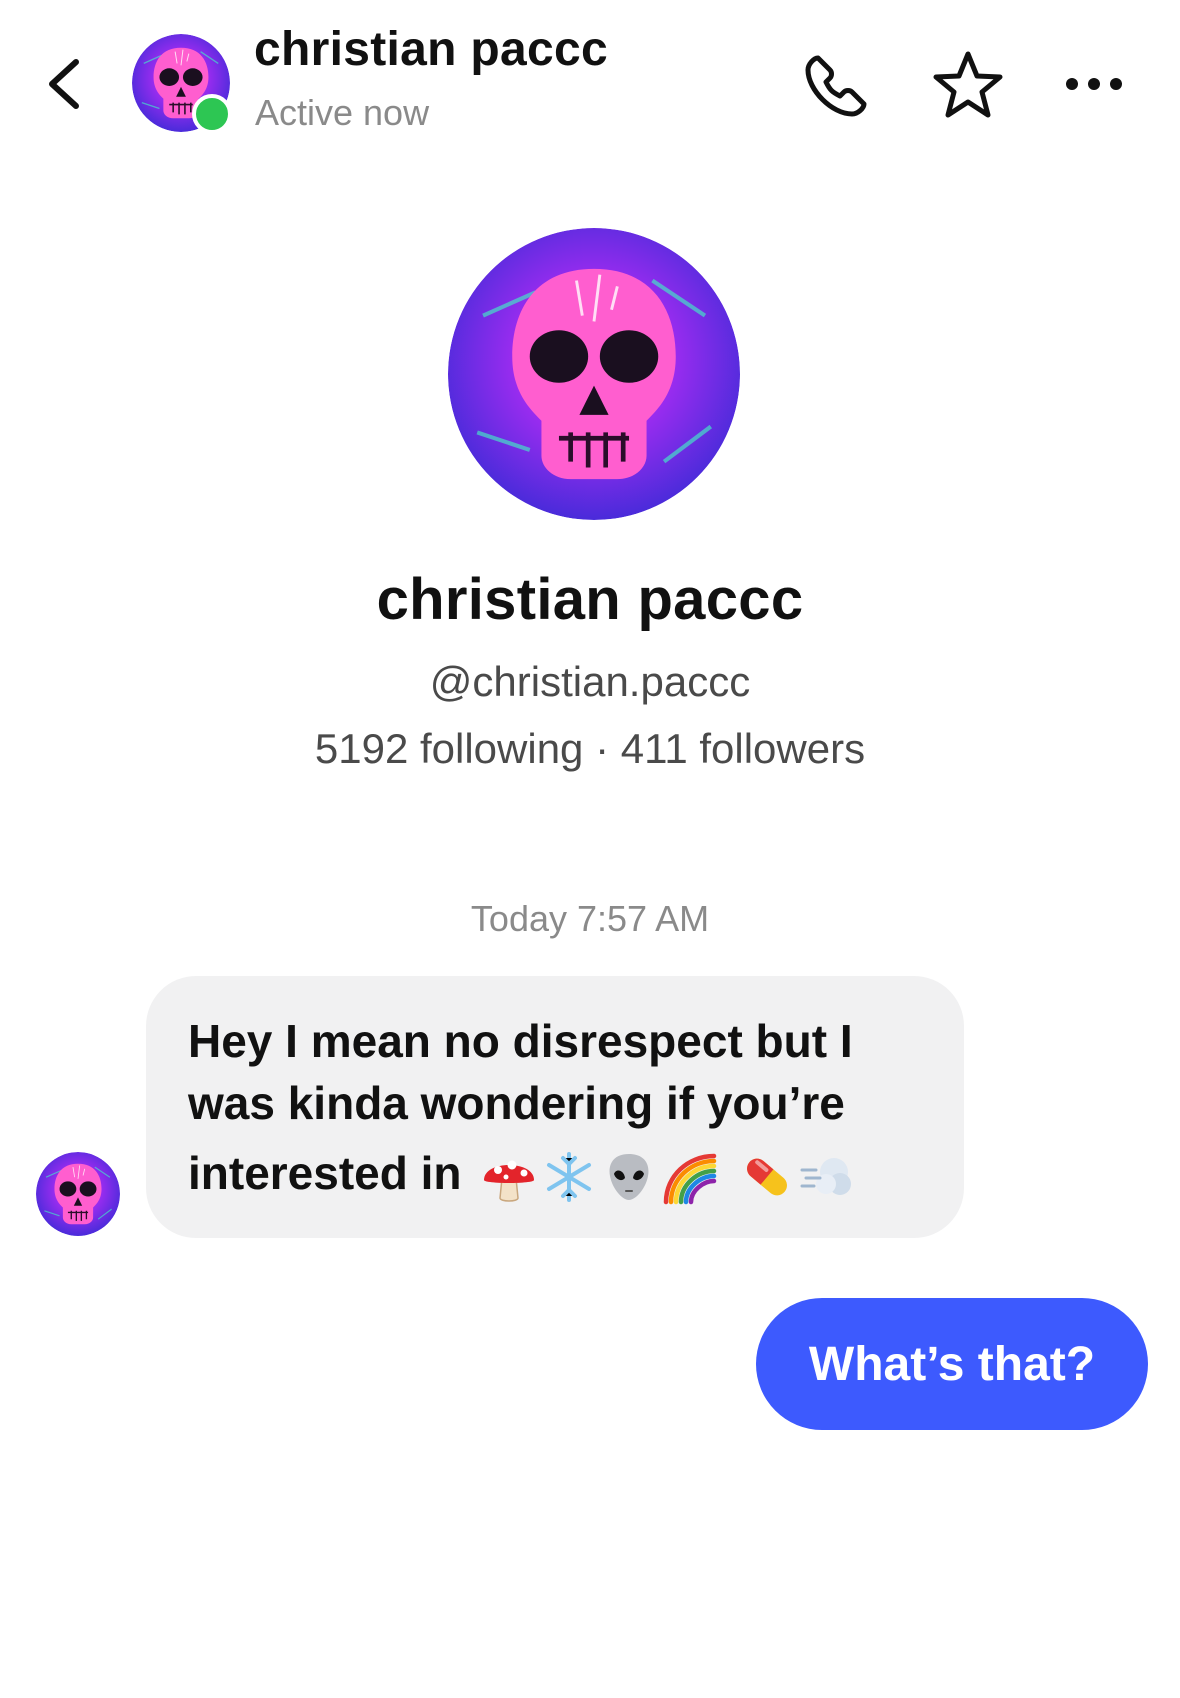  I want to click on phone-icon, so click(836, 86).